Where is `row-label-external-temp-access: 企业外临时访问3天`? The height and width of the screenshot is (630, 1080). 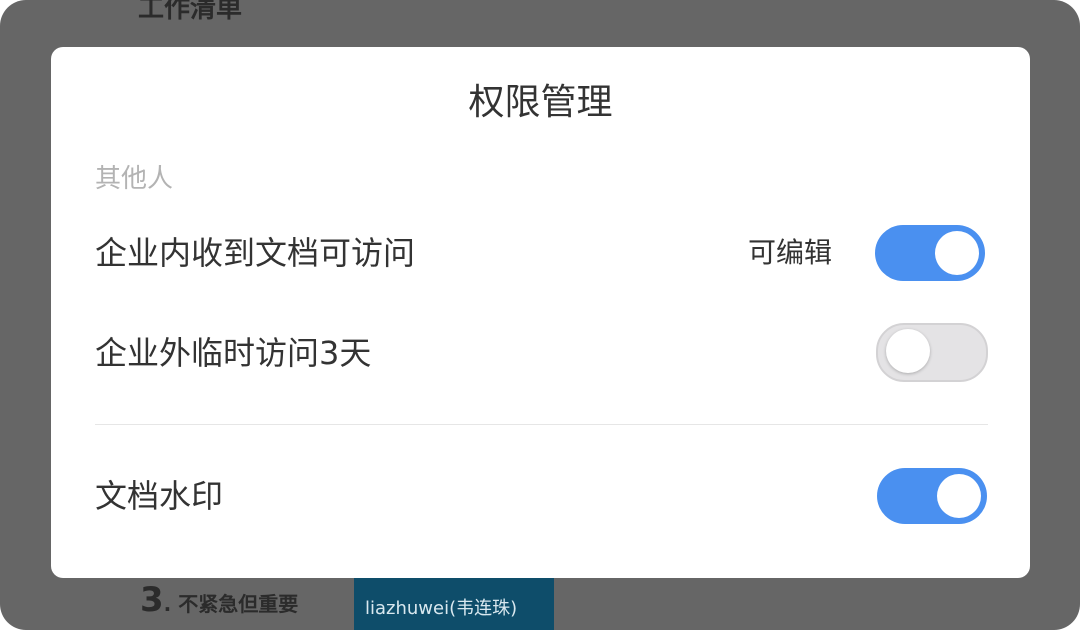
row-label-external-temp-access: 企业外临时访问3天 is located at coordinates (233, 353).